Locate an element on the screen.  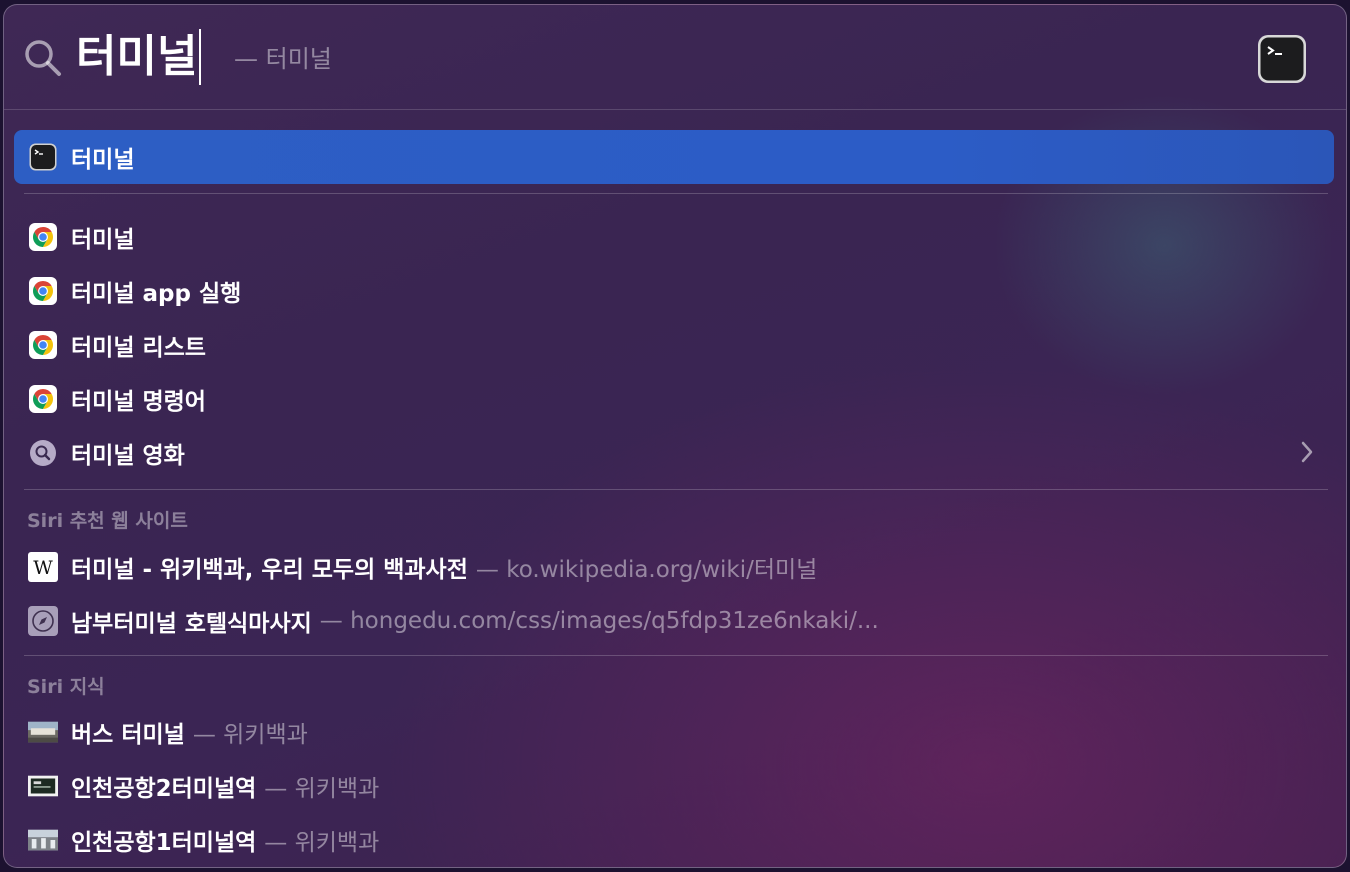
siri-website-label: 남부터미널 호텔식마사지 is located at coordinates (191, 624).